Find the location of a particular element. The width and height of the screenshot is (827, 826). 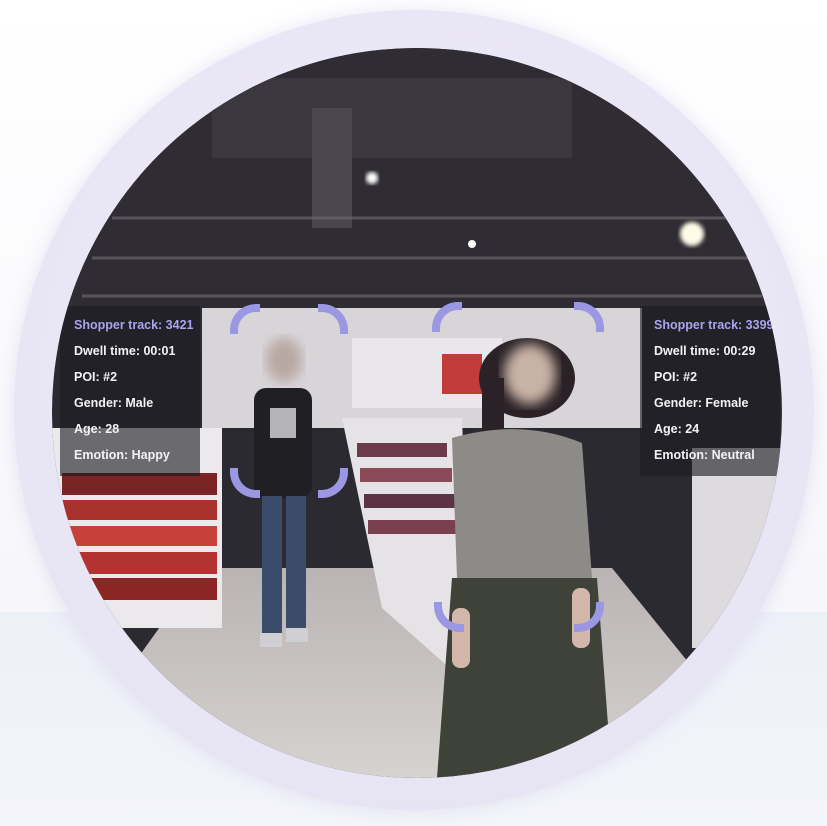

age: Age: 28 is located at coordinates (97, 429).